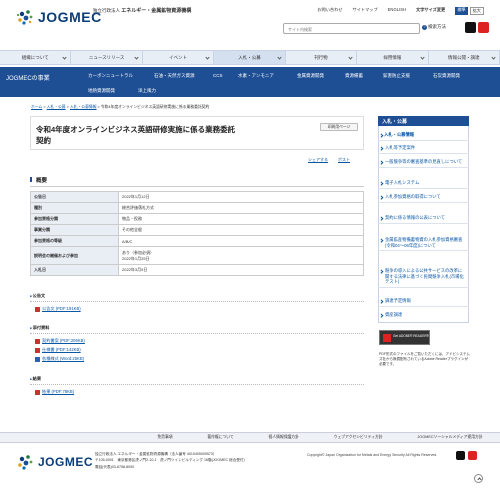  Describe the element at coordinates (437, 26) in the screenshot. I see `search-method-label: 検索方法` at that location.